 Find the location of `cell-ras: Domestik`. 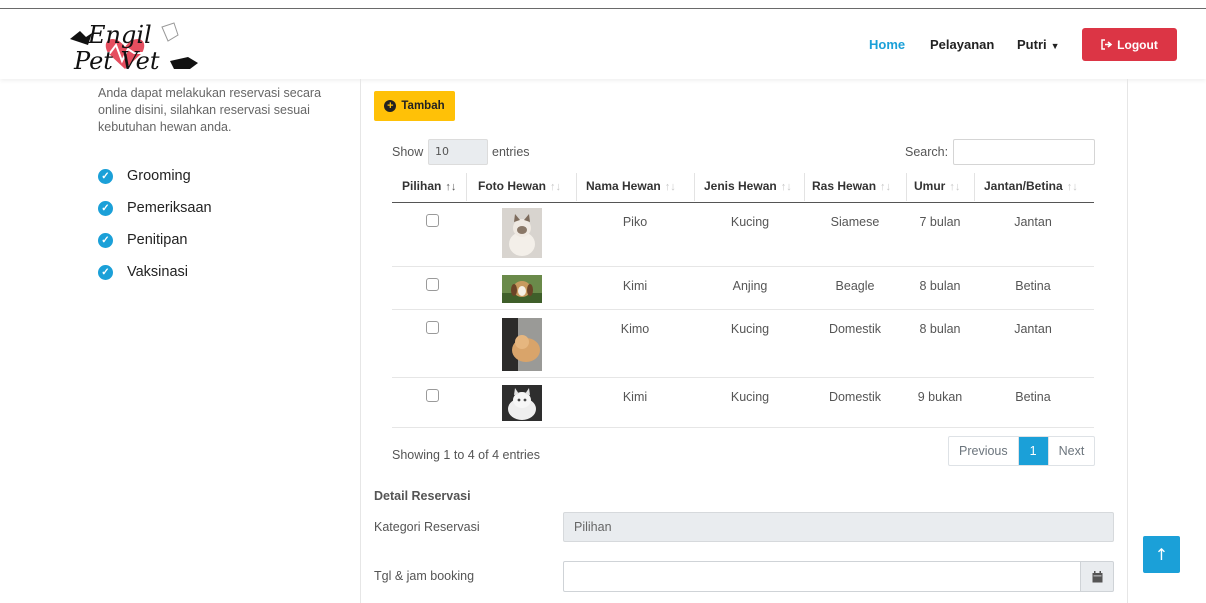

cell-ras: Domestik is located at coordinates (855, 329).